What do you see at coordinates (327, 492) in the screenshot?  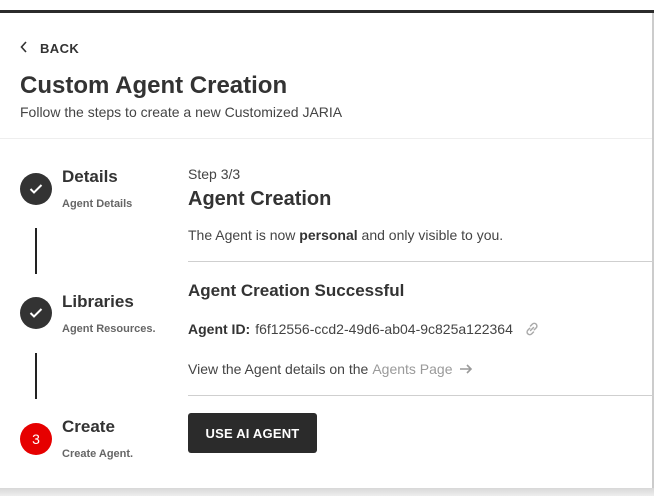 I see `bottom-border` at bounding box center [327, 492].